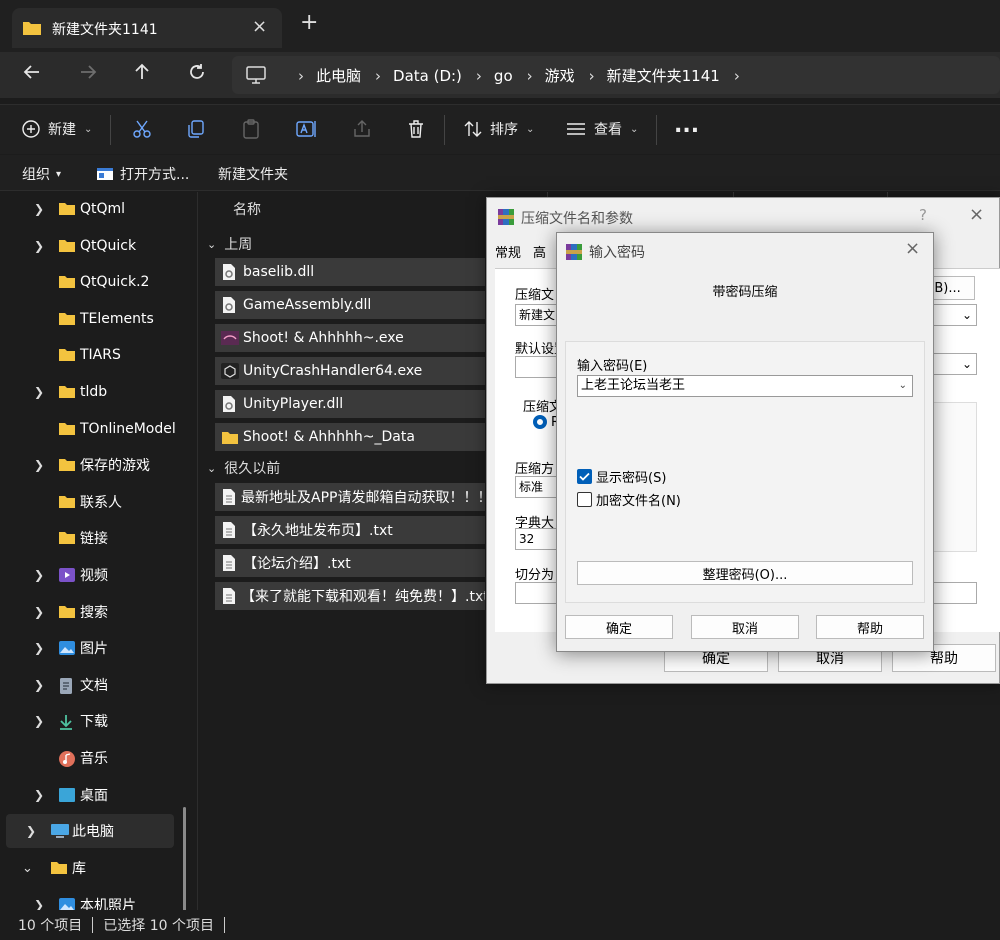 This screenshot has width=1000, height=940. What do you see at coordinates (535, 469) in the screenshot?
I see `compression-method-label: 压缩方` at bounding box center [535, 469].